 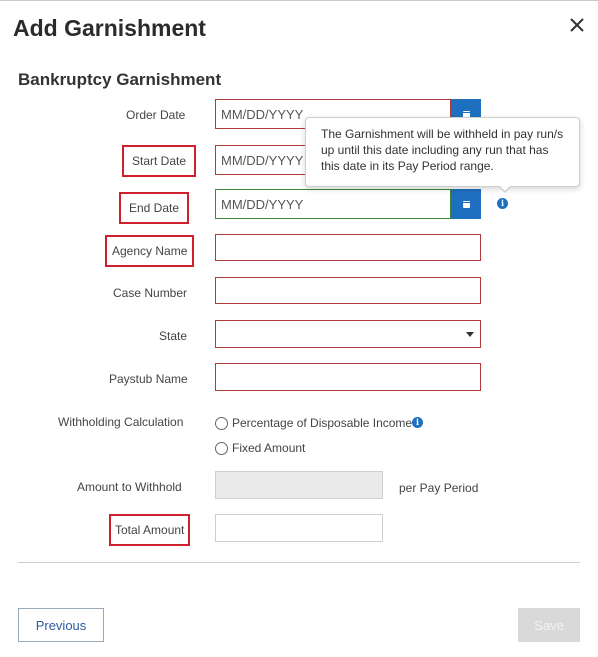 What do you see at coordinates (150, 293) in the screenshot?
I see `case-number-label: Case Number` at bounding box center [150, 293].